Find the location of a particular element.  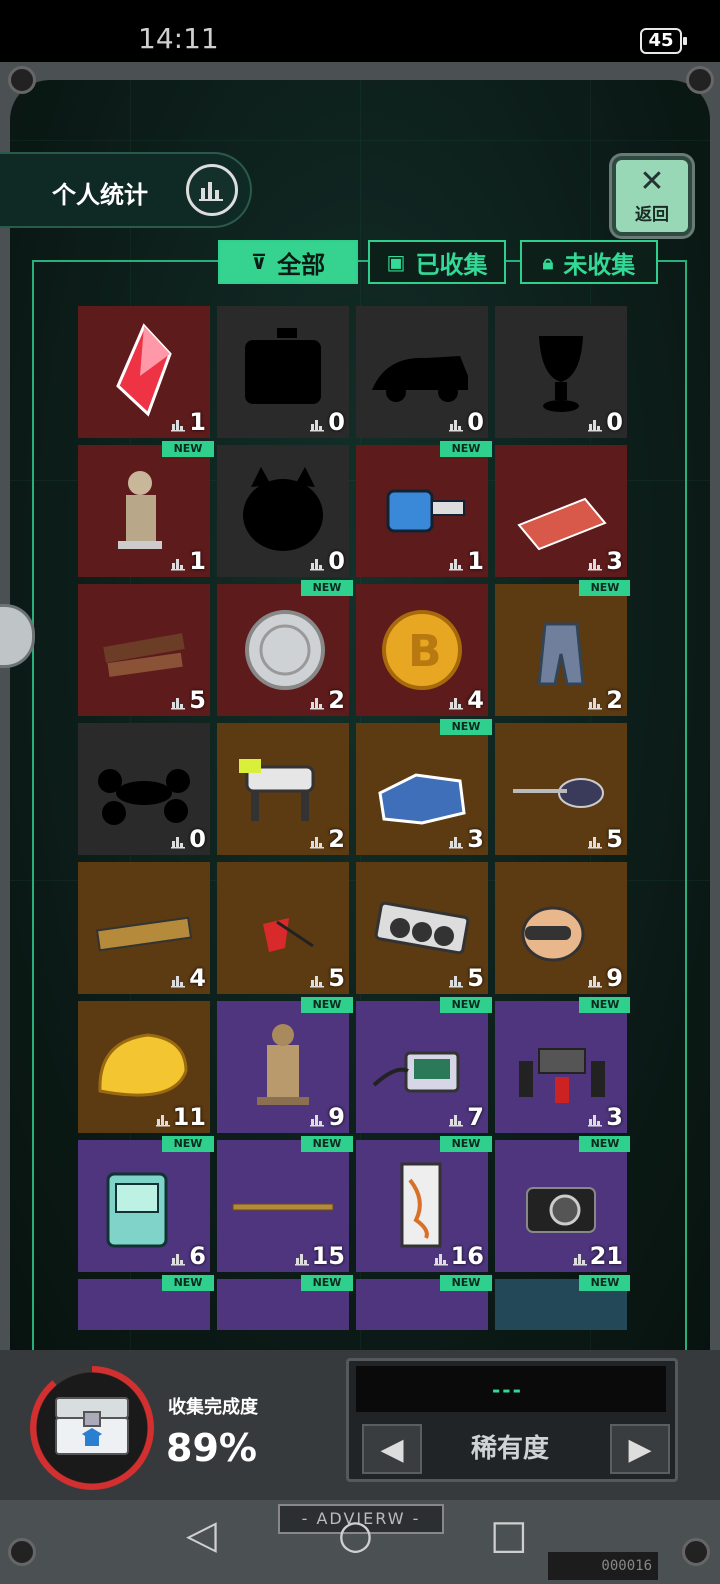

collection-item-bmo-robot: 6 is located at coordinates (144, 1206).